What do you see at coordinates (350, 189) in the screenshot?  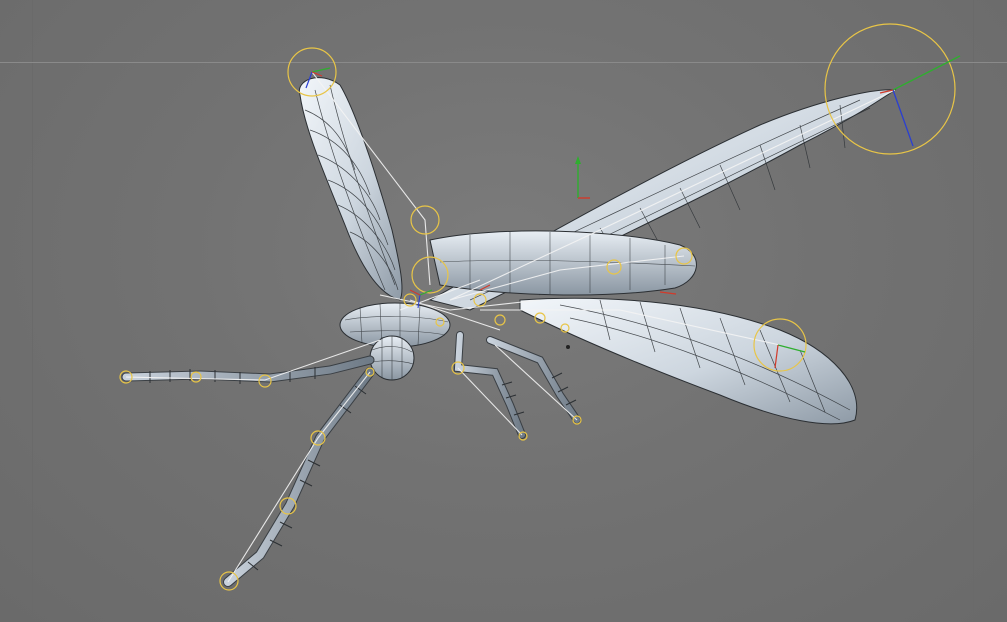 I see `upper-left-wing` at bounding box center [350, 189].